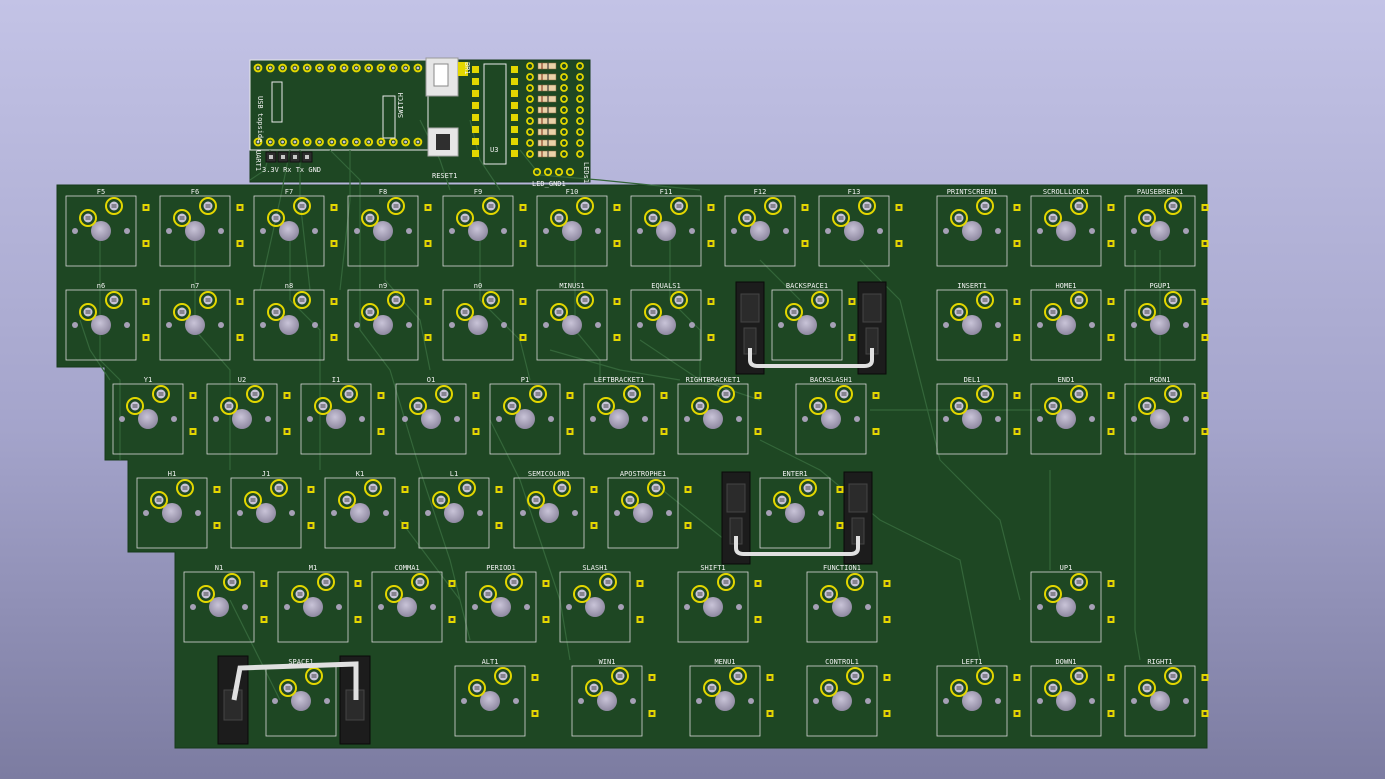  I want to click on key-label: INSERT1, so click(972, 286).